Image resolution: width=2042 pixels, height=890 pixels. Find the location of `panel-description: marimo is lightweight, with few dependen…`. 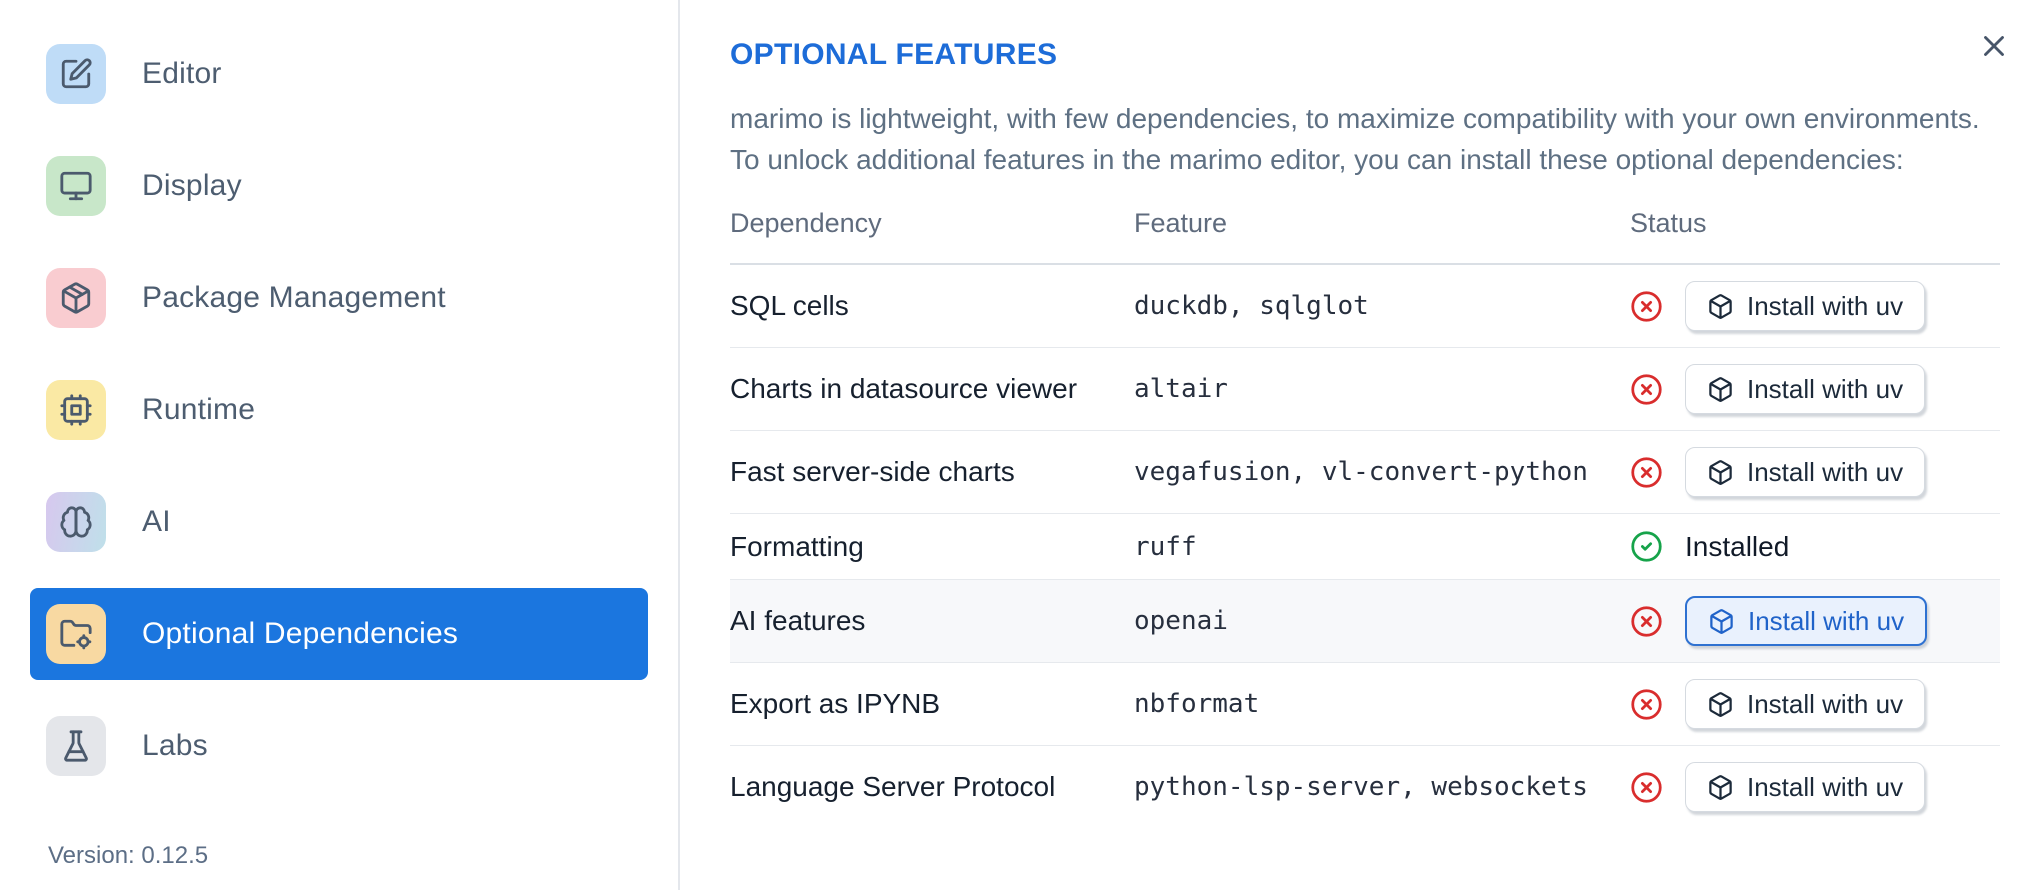

panel-description: marimo is lightweight, with few dependen… is located at coordinates (1365, 139).